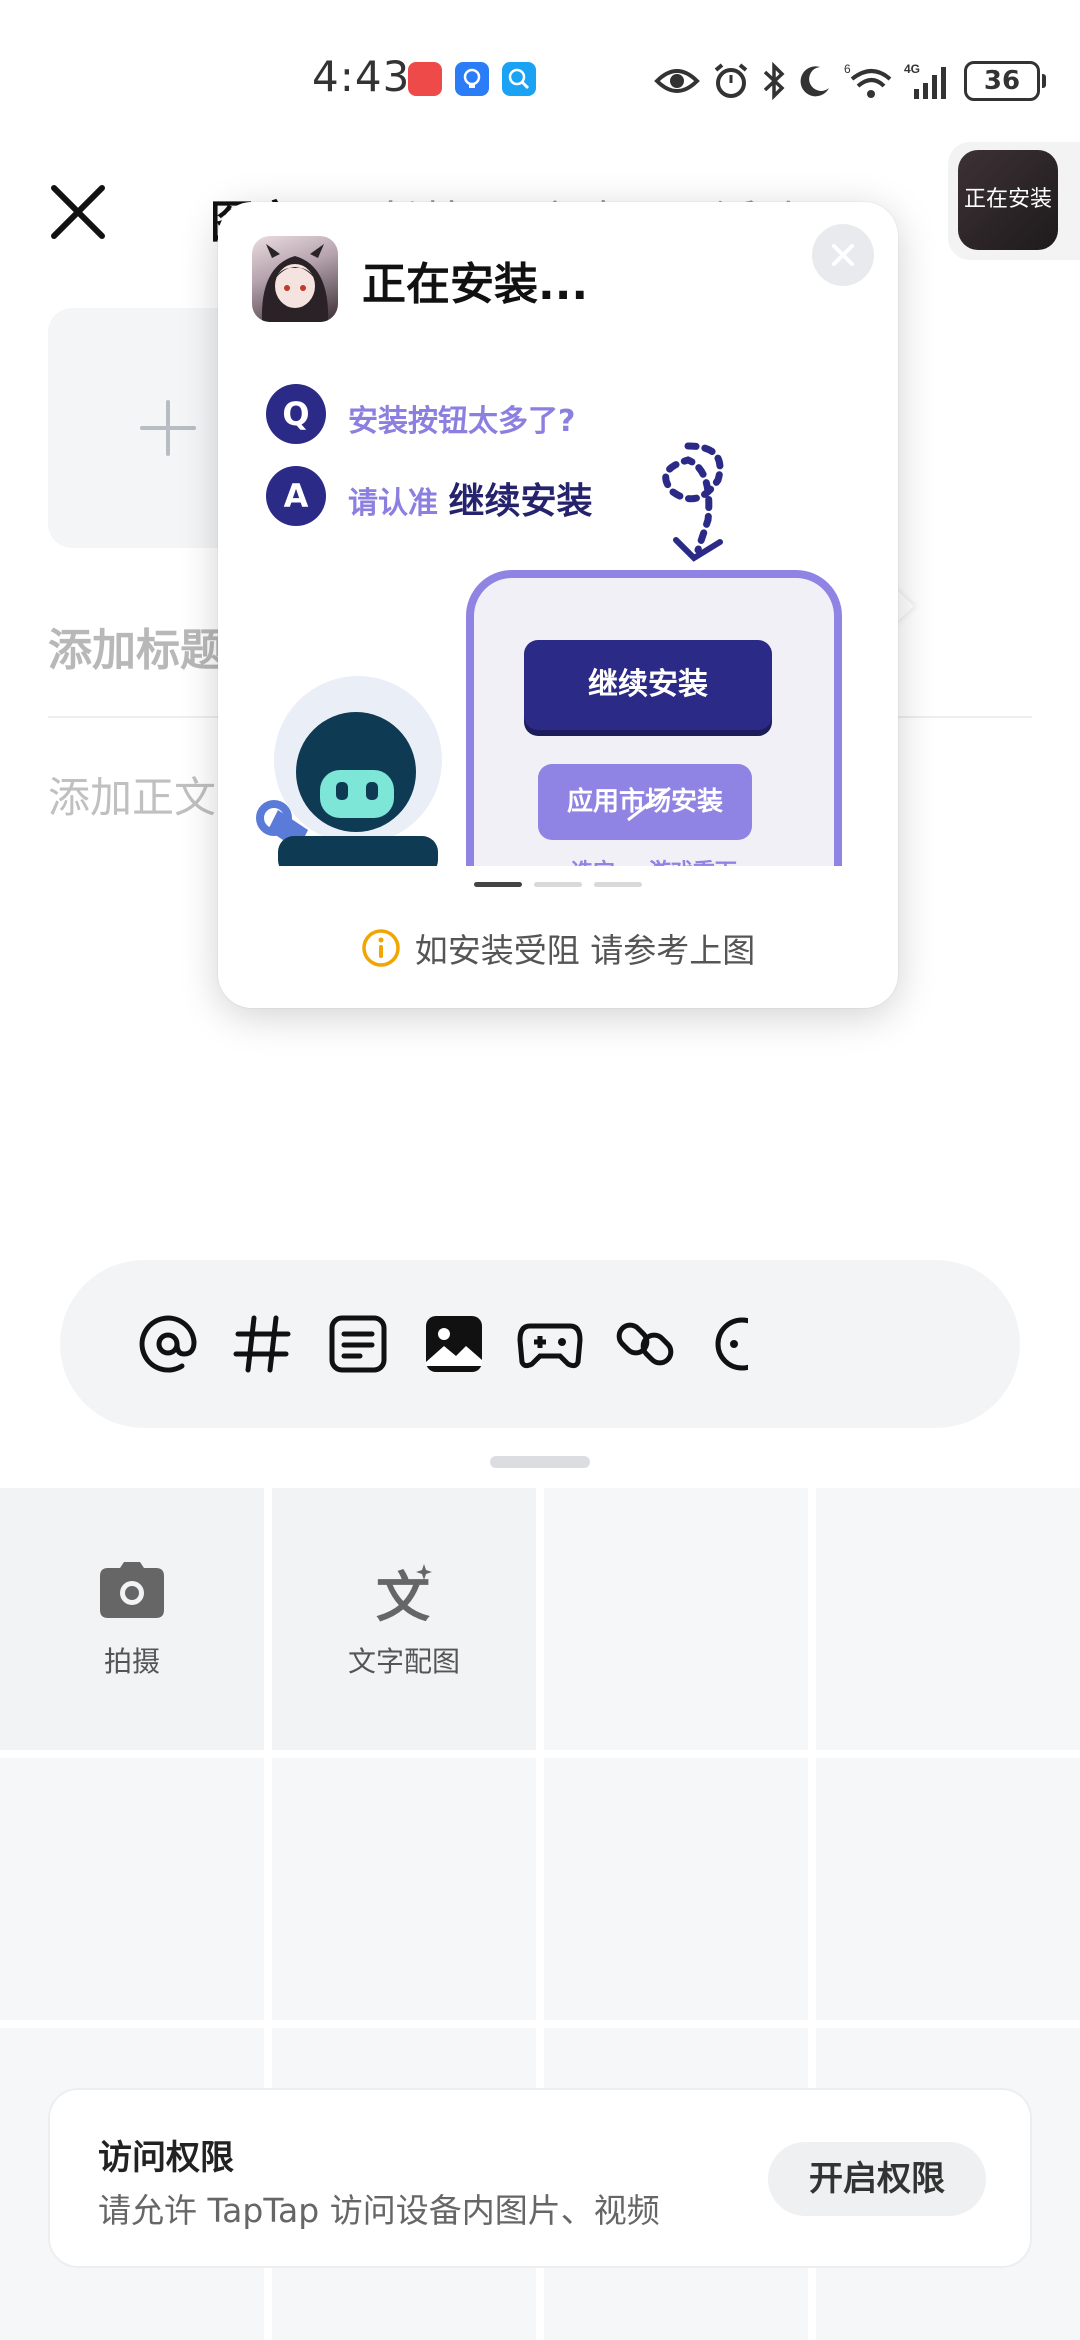  I want to click on install-hint: 如安装受阻 请参考上图, so click(558, 948).